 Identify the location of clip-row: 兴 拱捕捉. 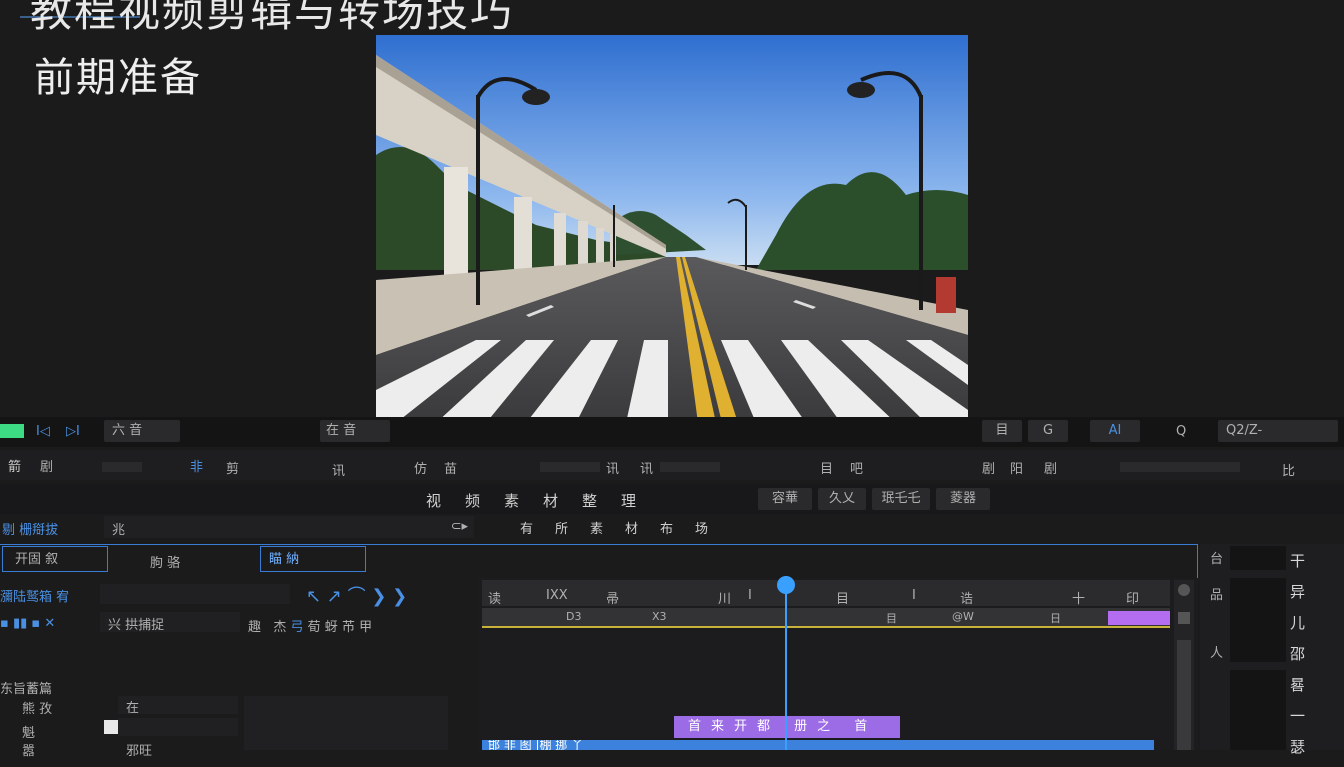
(170, 622).